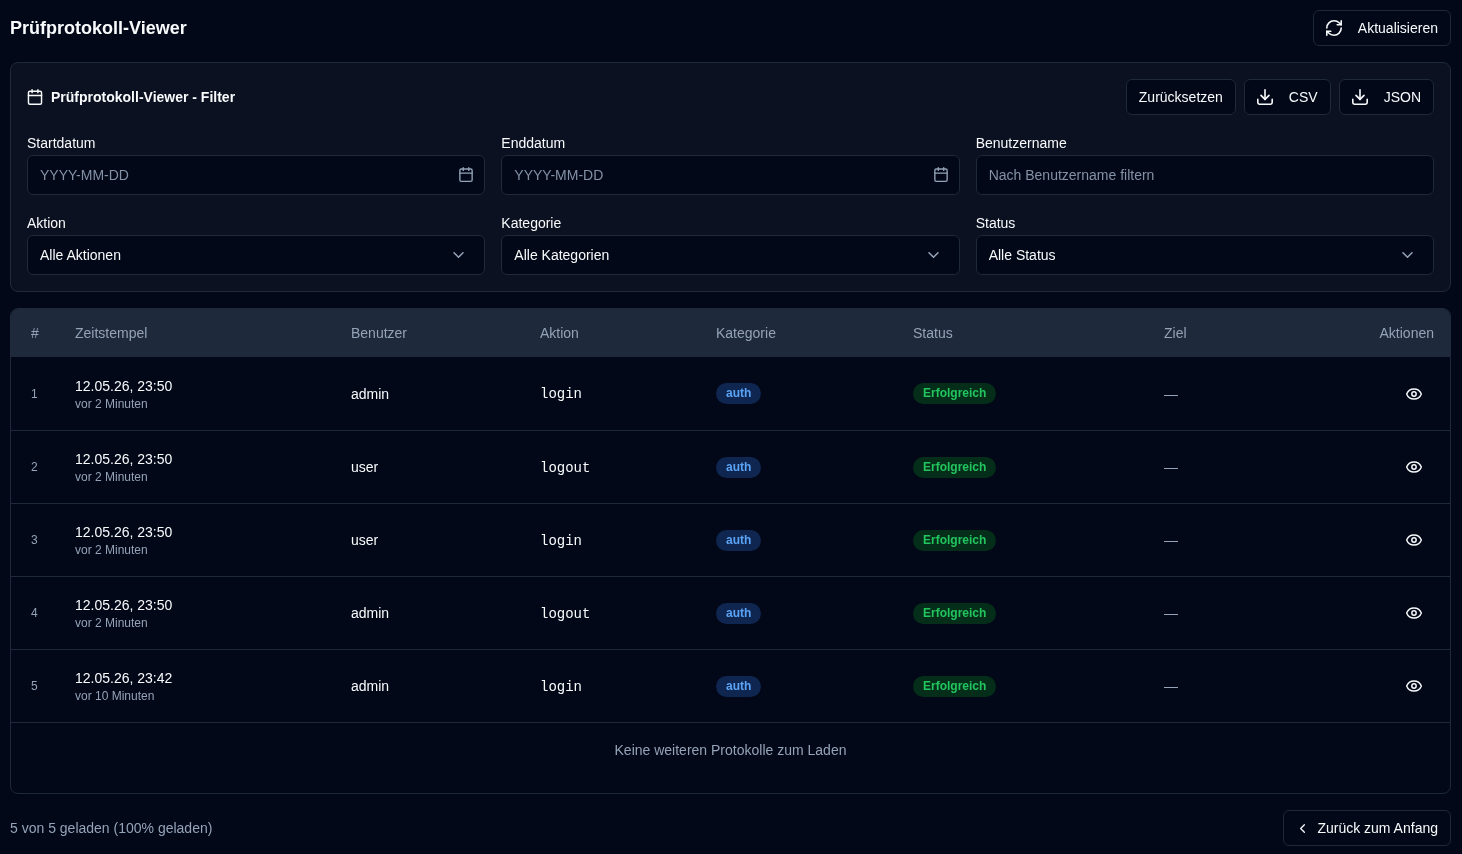  I want to click on text-field: Nach Benutzername filtern, so click(1204, 175).